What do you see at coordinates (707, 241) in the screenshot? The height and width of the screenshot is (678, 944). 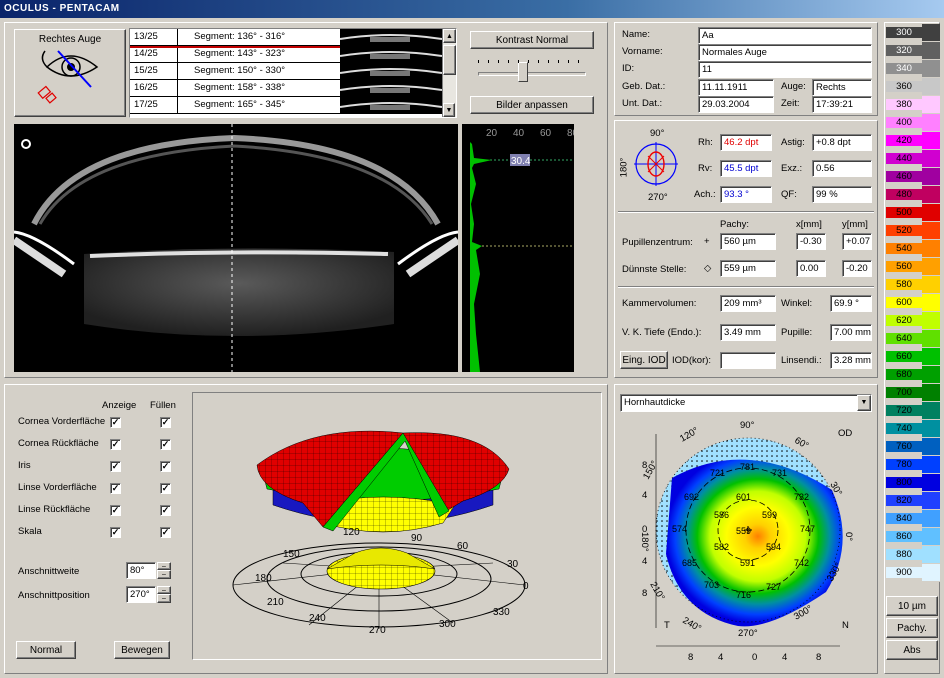 I see `pupil-center-symbol: +` at bounding box center [707, 241].